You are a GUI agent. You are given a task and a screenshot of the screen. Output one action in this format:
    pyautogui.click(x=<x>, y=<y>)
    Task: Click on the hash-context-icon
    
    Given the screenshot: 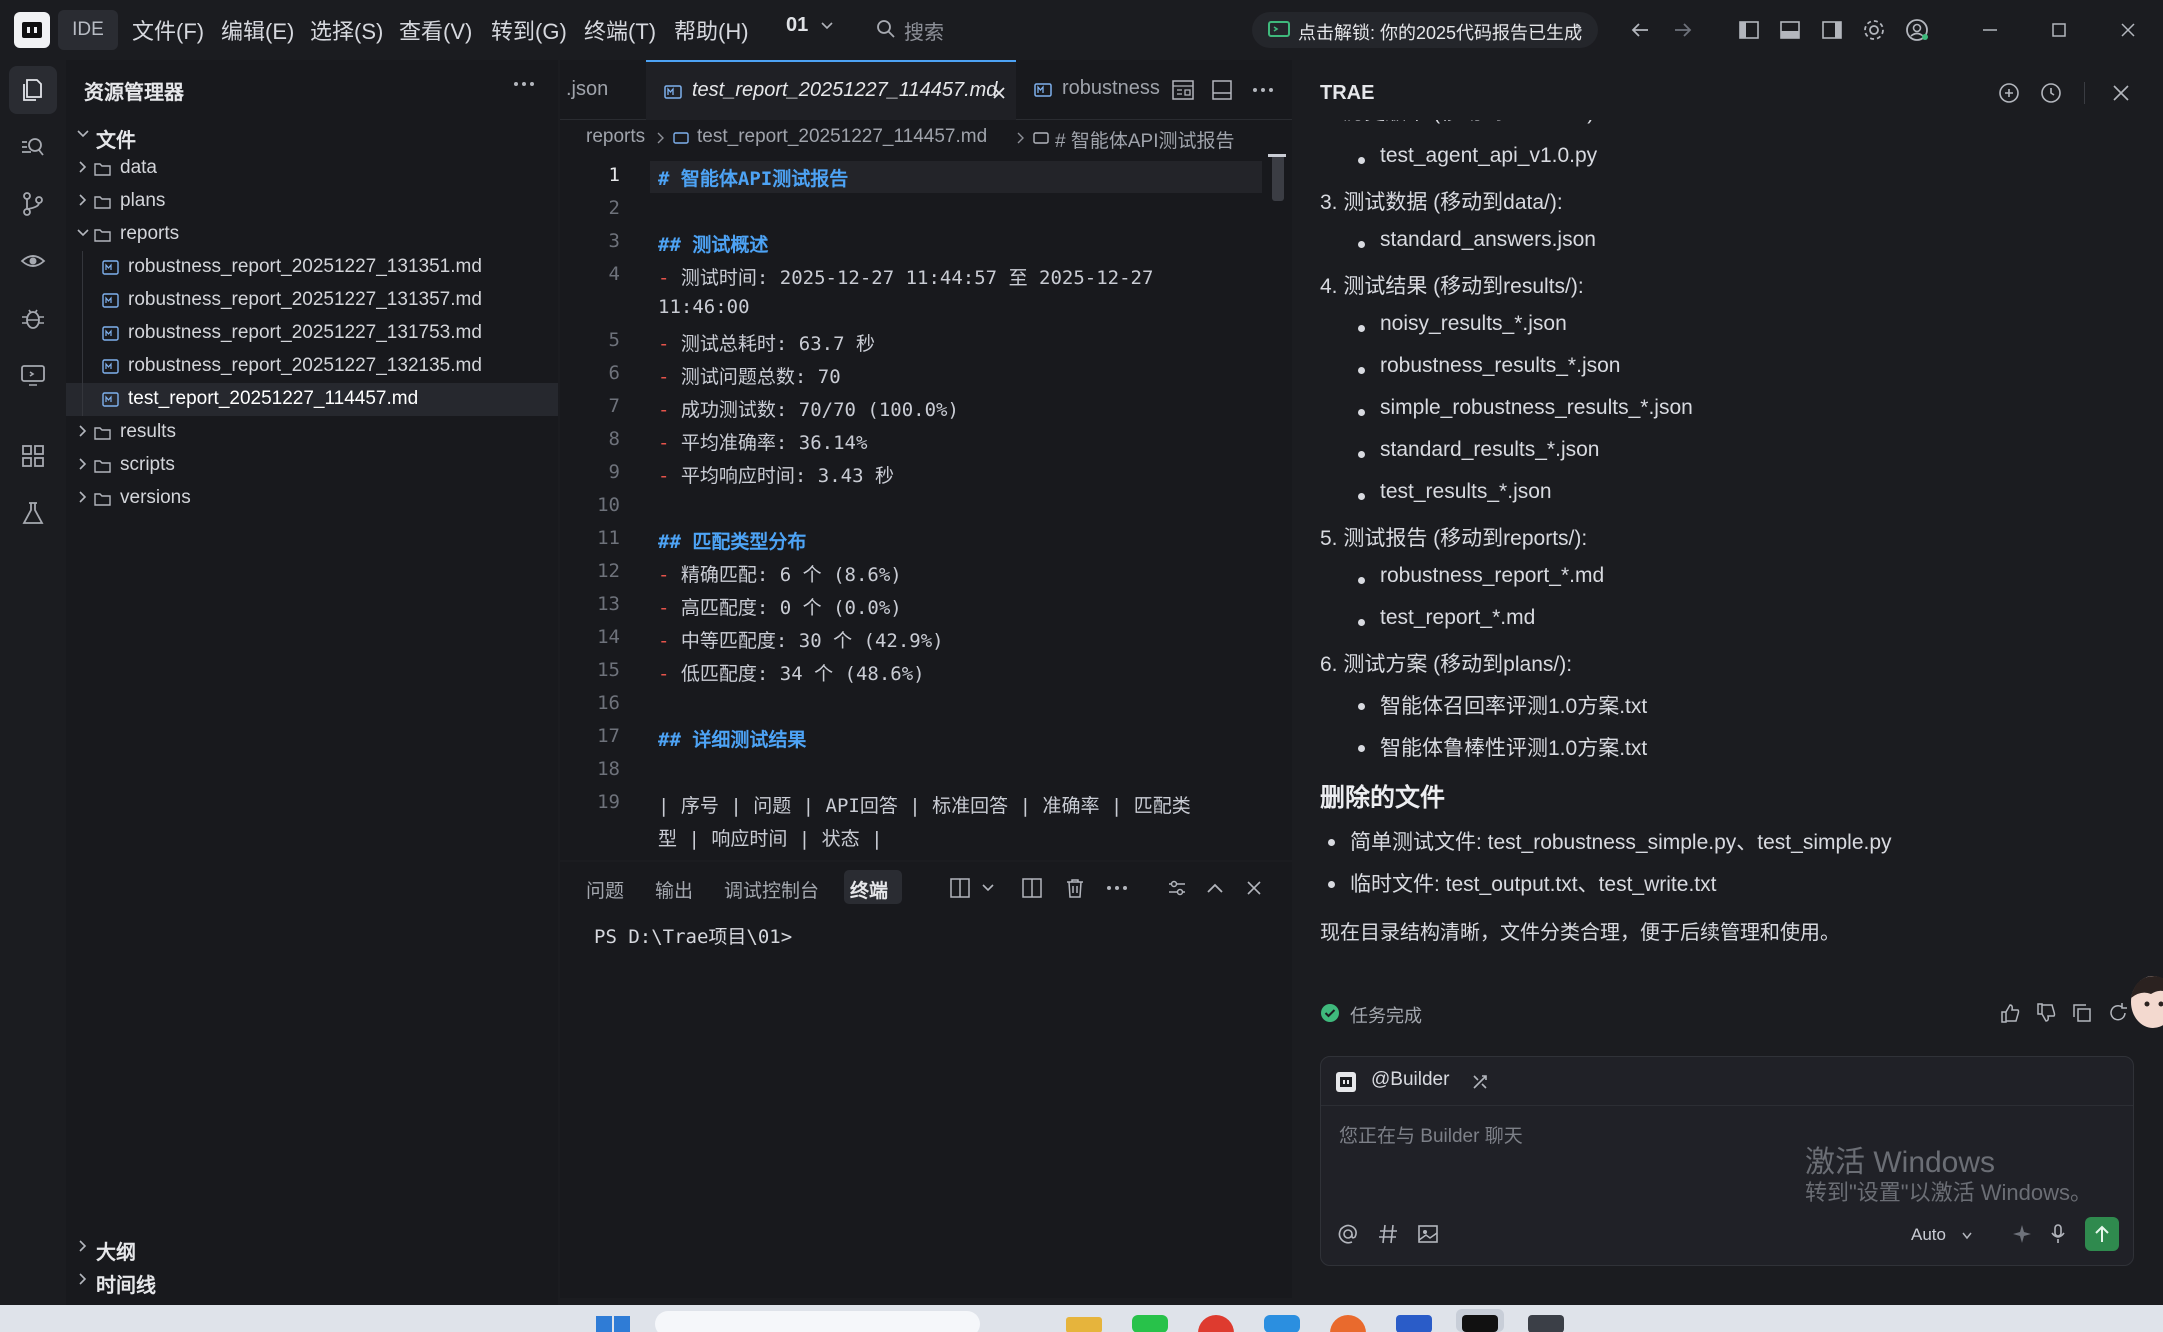 What is the action you would take?
    pyautogui.click(x=1388, y=1234)
    